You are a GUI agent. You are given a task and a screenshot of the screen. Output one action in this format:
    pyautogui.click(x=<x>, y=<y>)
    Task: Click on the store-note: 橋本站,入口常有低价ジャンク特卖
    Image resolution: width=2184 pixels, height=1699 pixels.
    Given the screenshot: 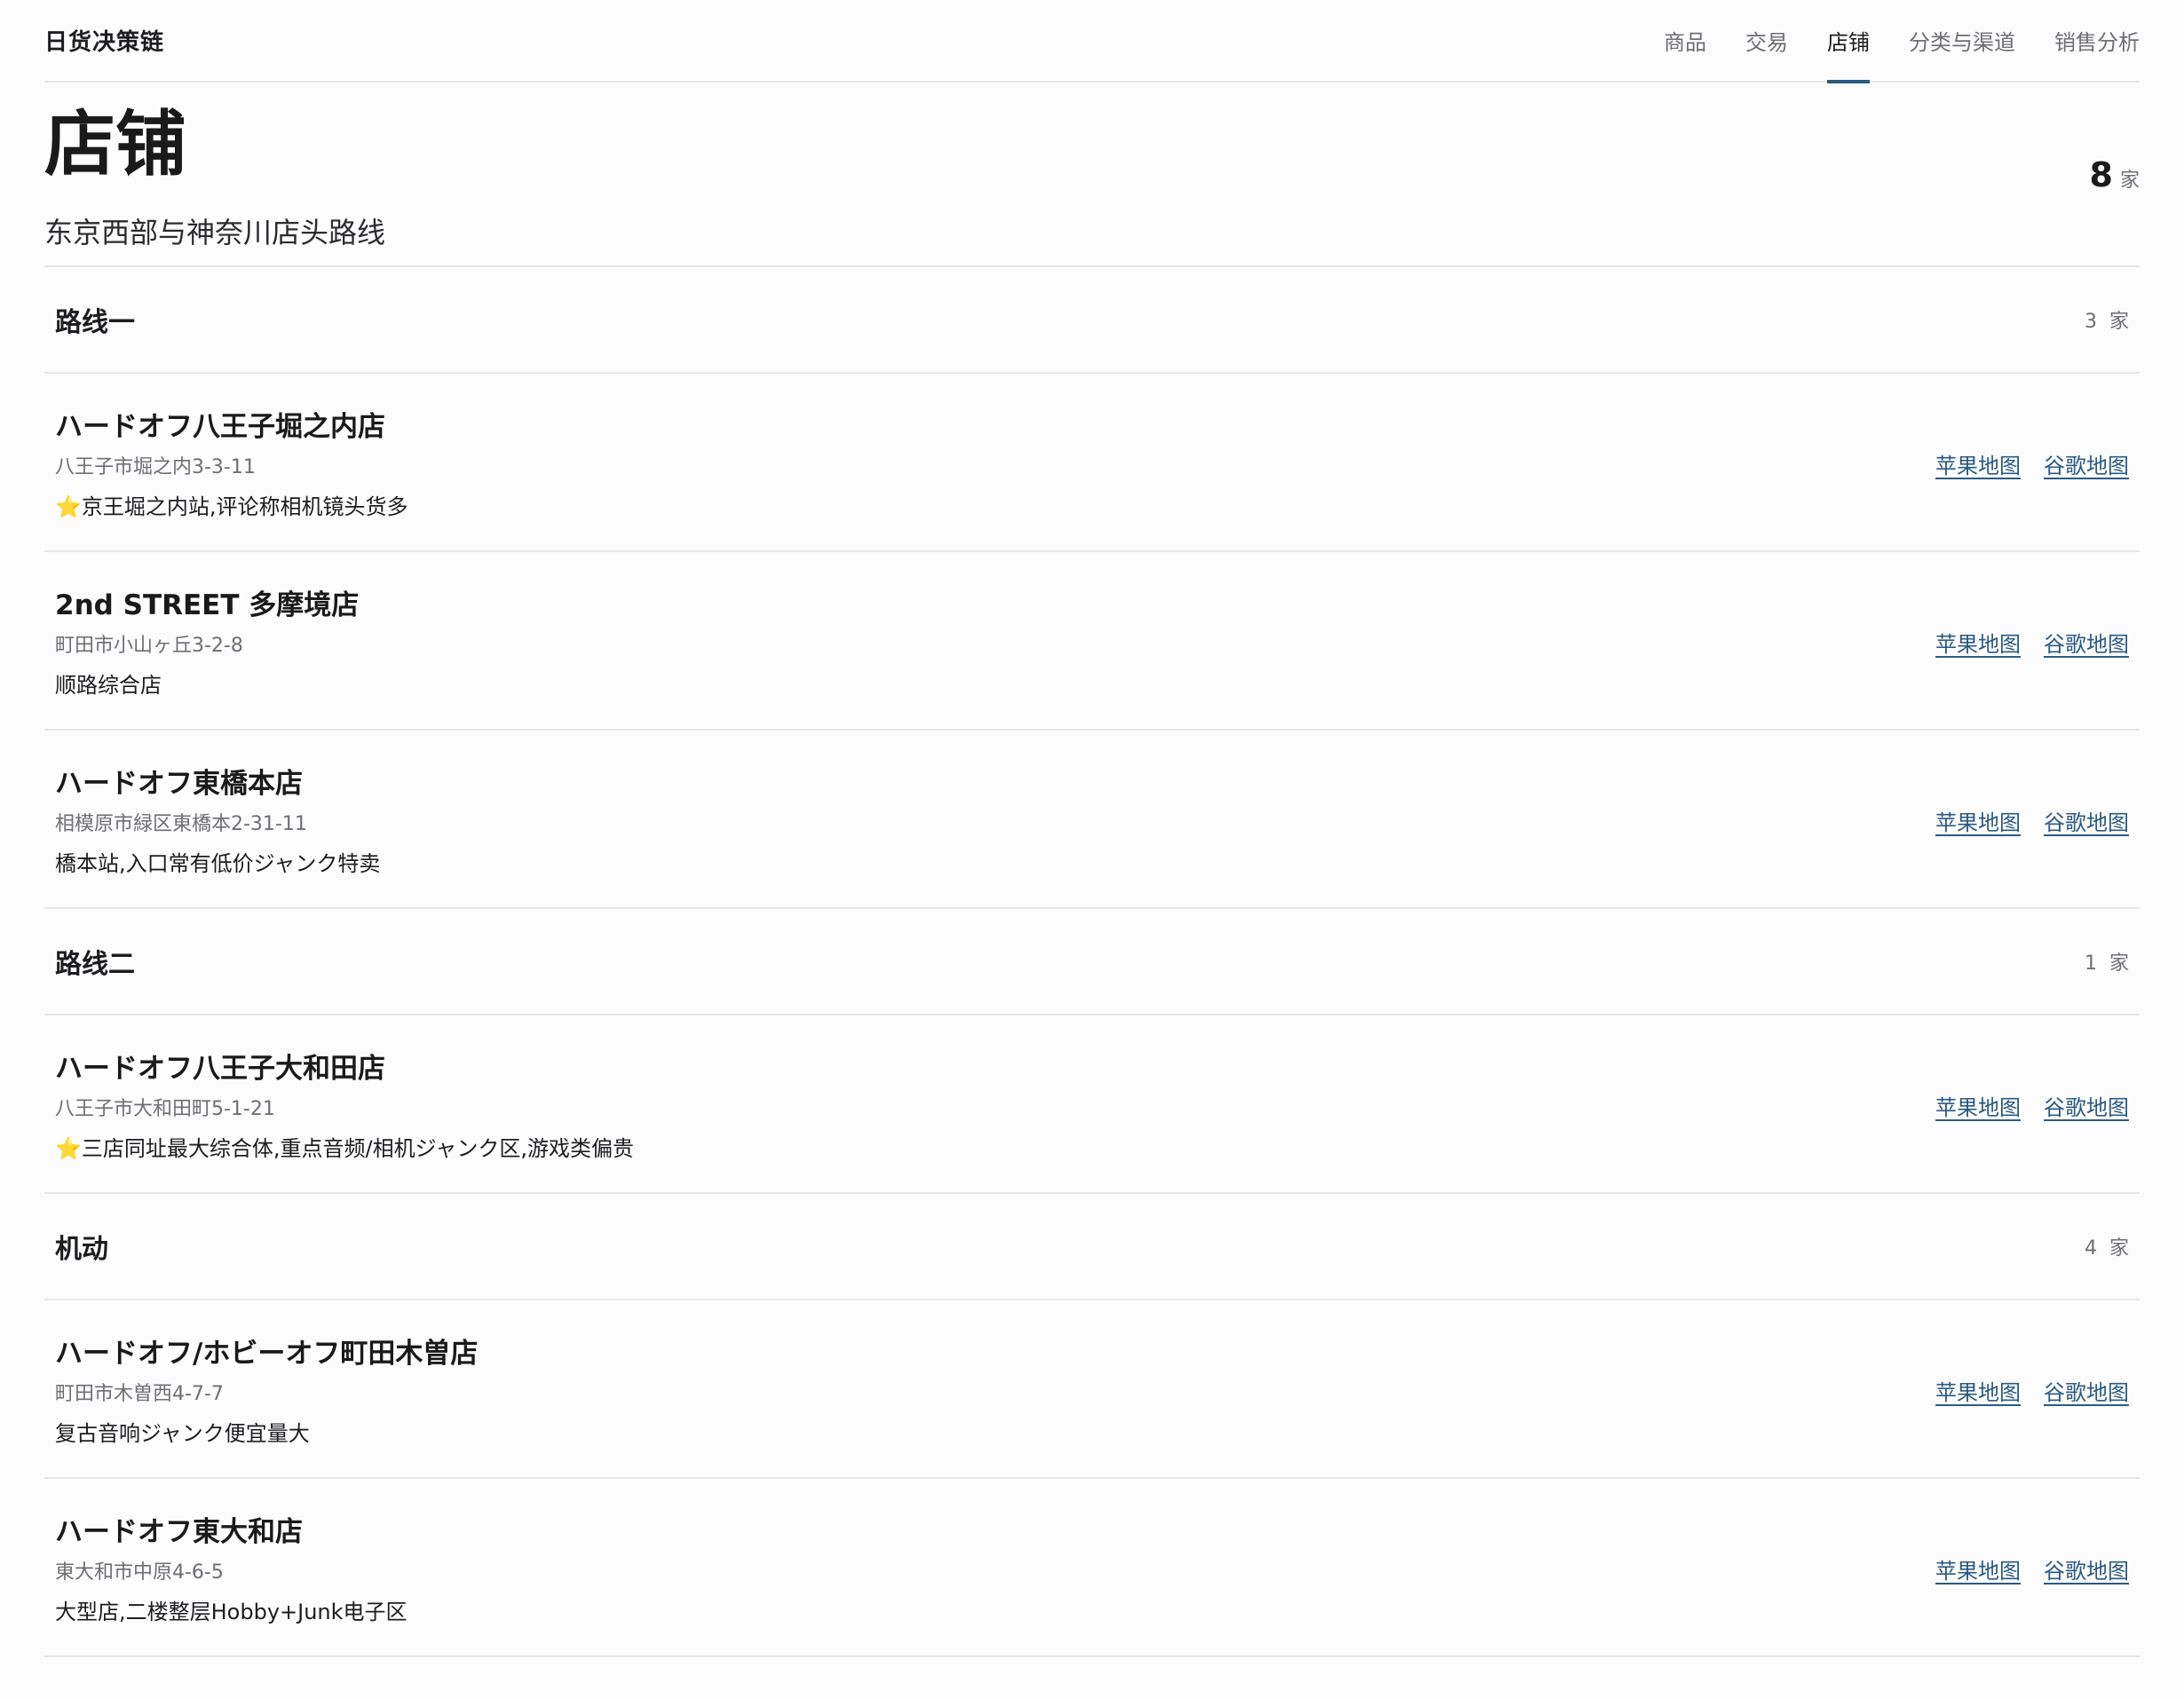 What is the action you would take?
    pyautogui.click(x=218, y=863)
    